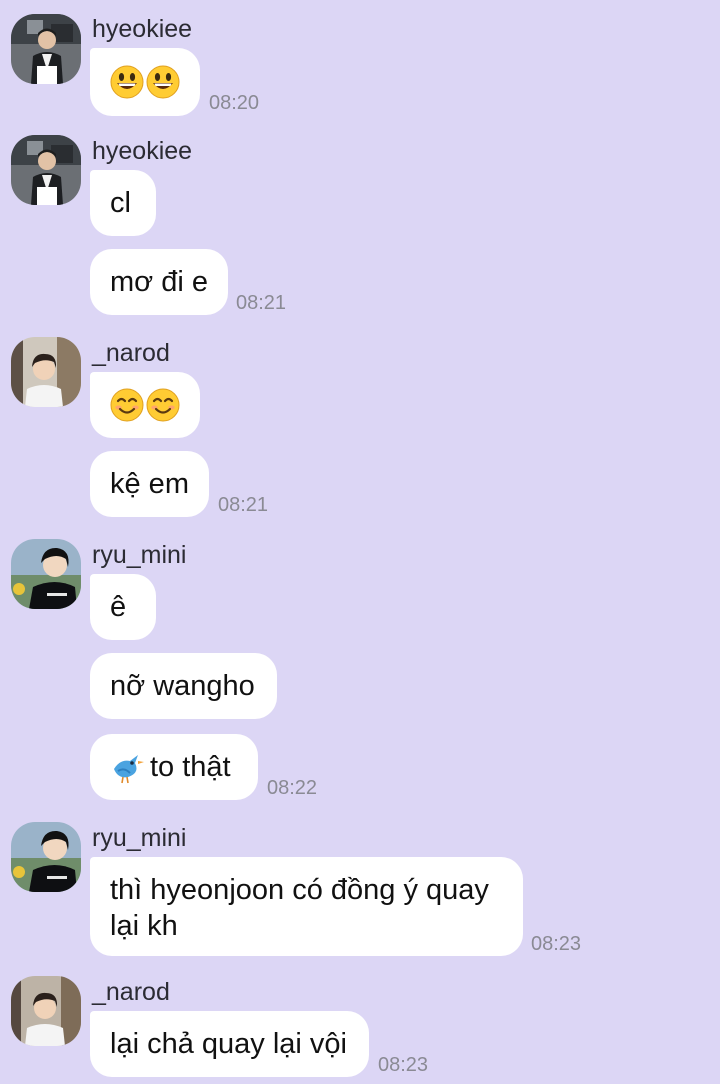 The height and width of the screenshot is (1084, 720). Describe the element at coordinates (299, 890) in the screenshot. I see `message-text-line: thì hyeonjoon có đồng ý quay` at that location.